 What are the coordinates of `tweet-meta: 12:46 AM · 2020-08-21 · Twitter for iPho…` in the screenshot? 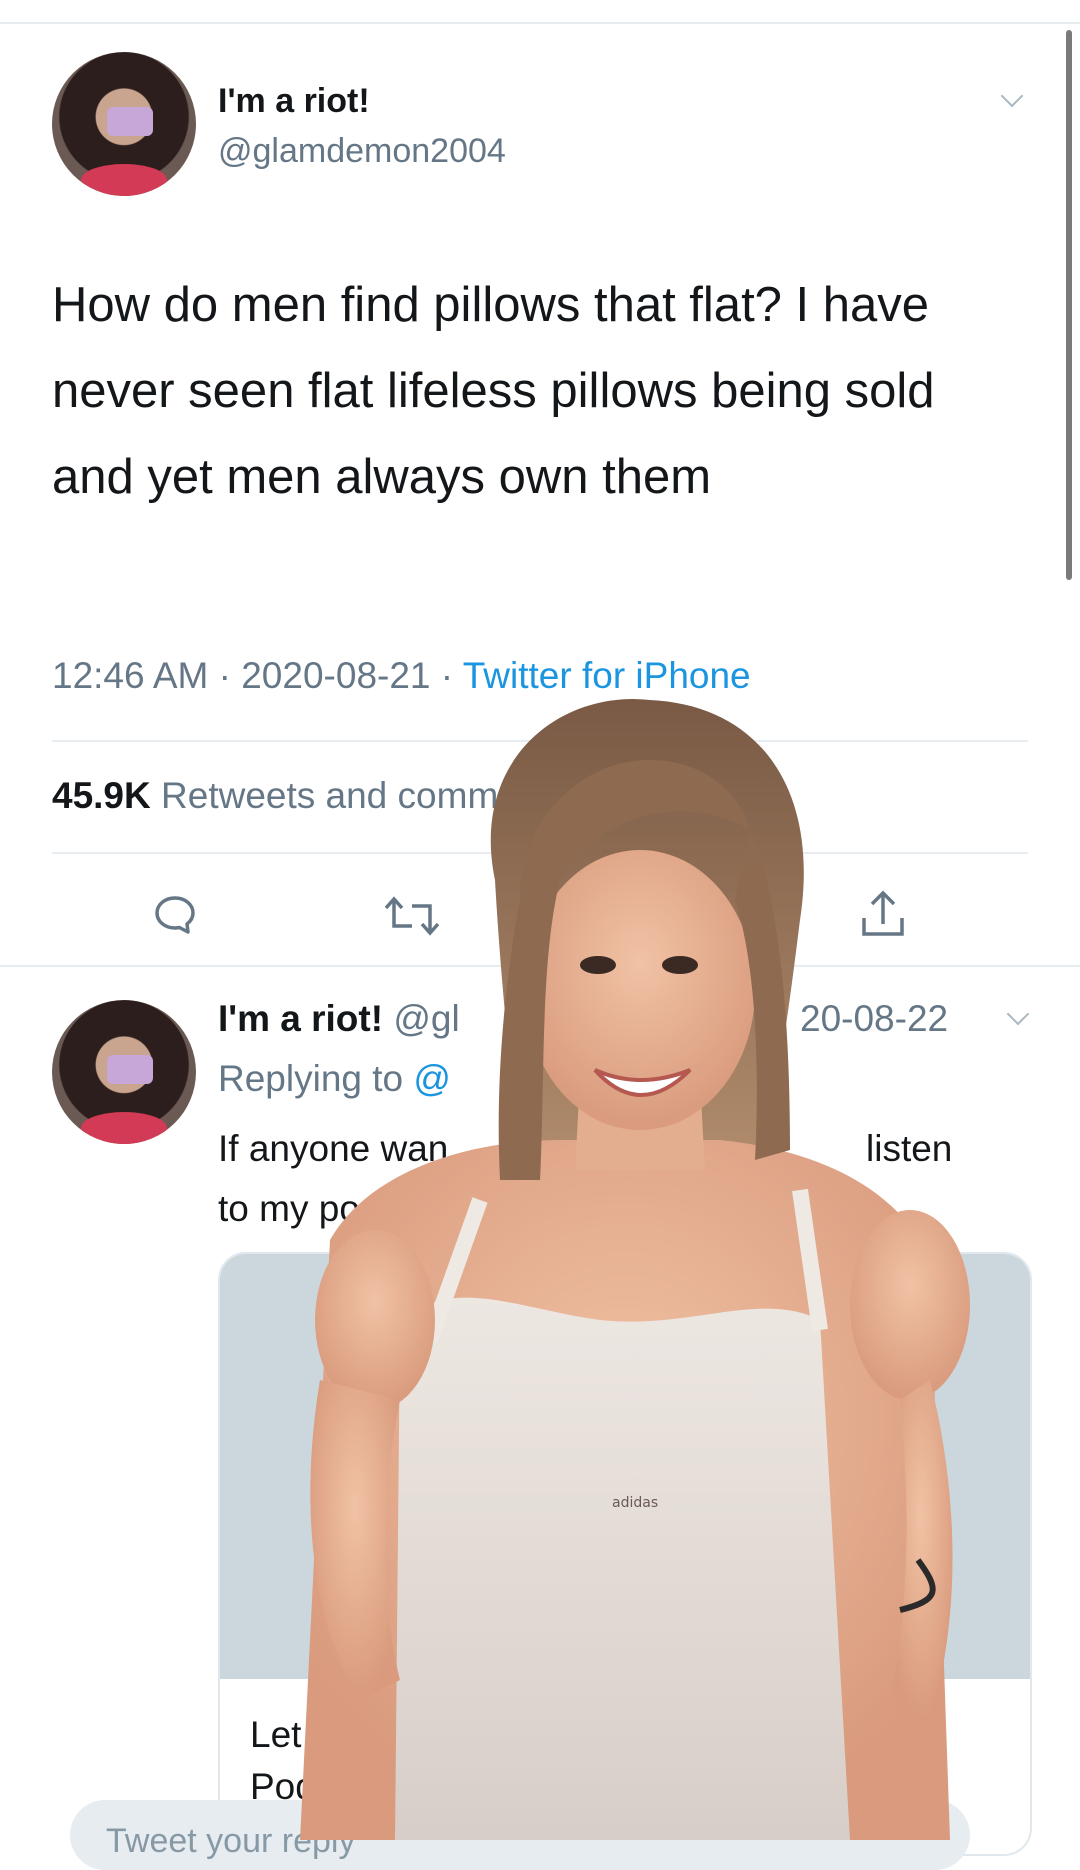 It's located at (401, 676).